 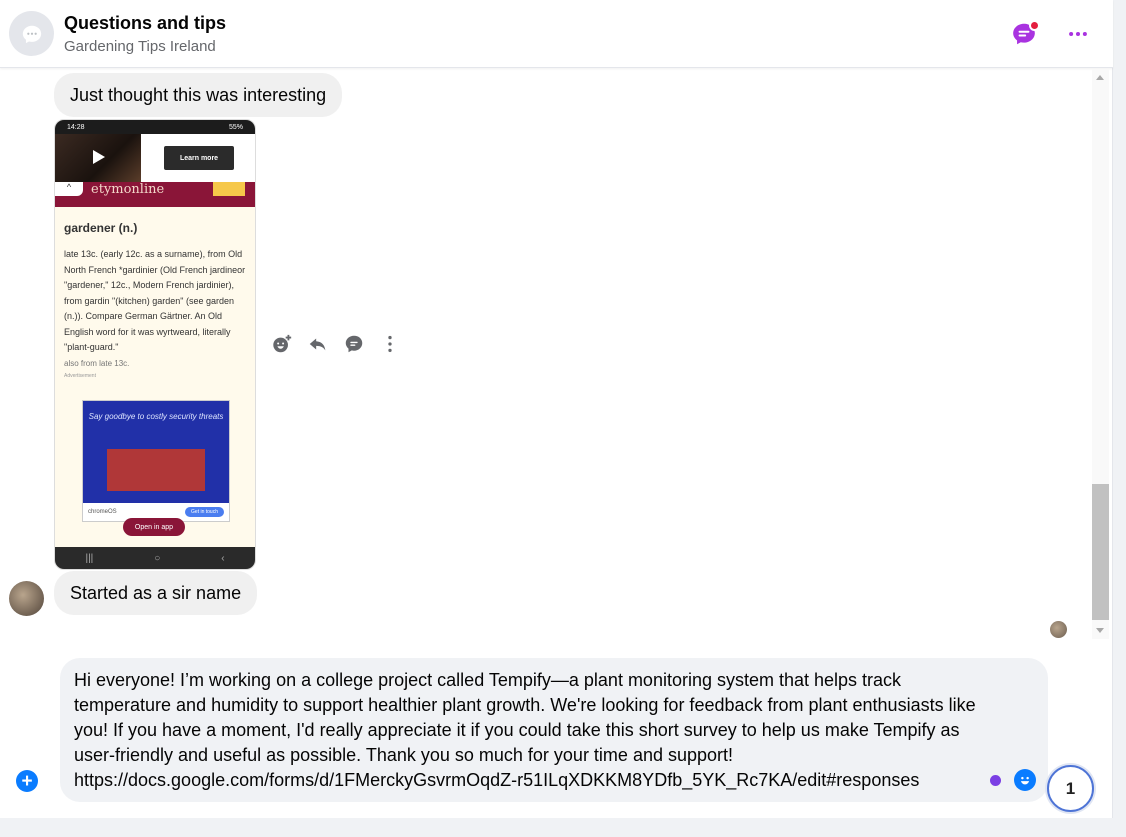 What do you see at coordinates (145, 23) in the screenshot?
I see `chat-title: Questions and tips` at bounding box center [145, 23].